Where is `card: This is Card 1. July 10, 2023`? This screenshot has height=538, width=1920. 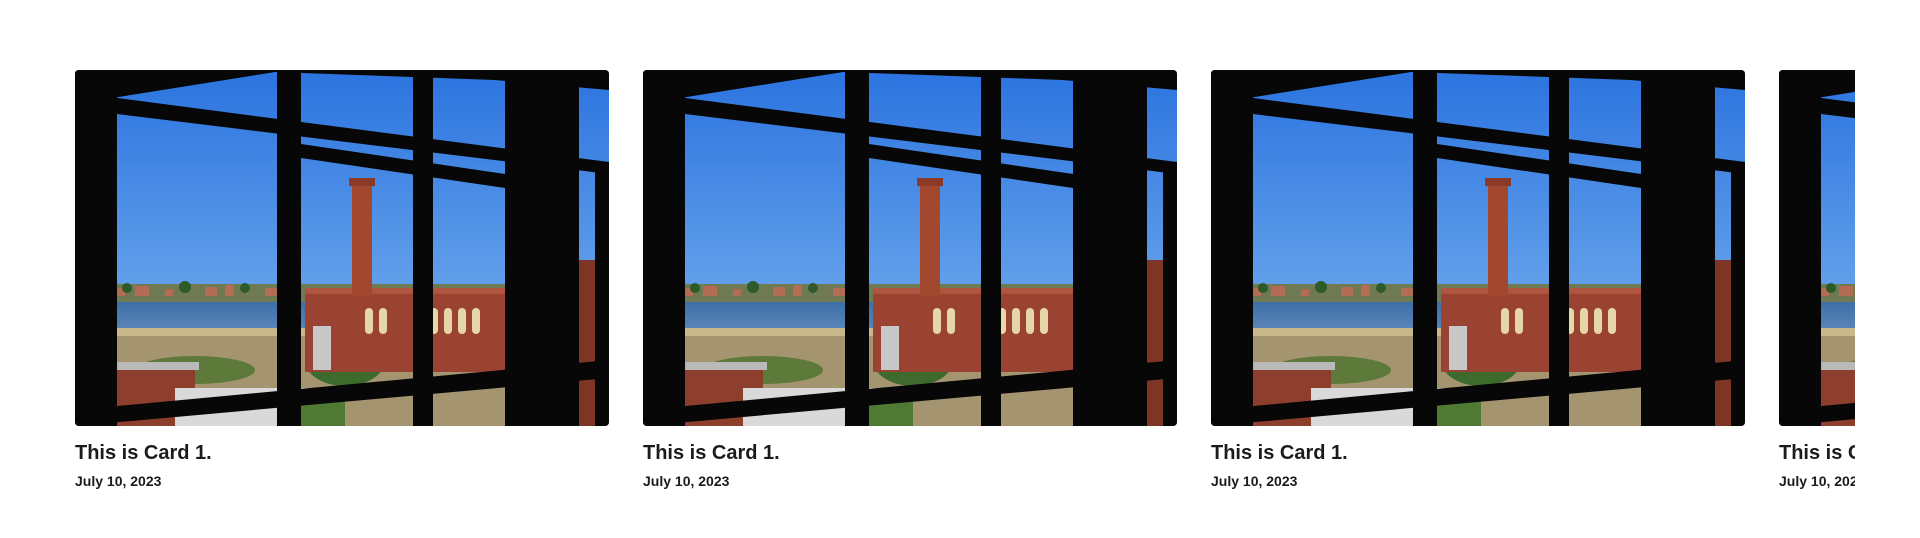 card: This is Card 1. July 10, 2023 is located at coordinates (1817, 290).